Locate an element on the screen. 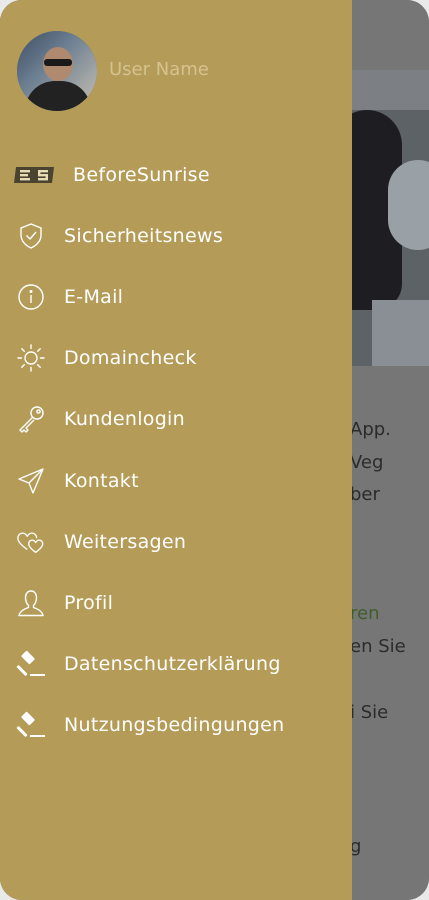 This screenshot has width=429, height=900. menu-item-sicherheitsnews: Sicherheitsnews is located at coordinates (176, 235).